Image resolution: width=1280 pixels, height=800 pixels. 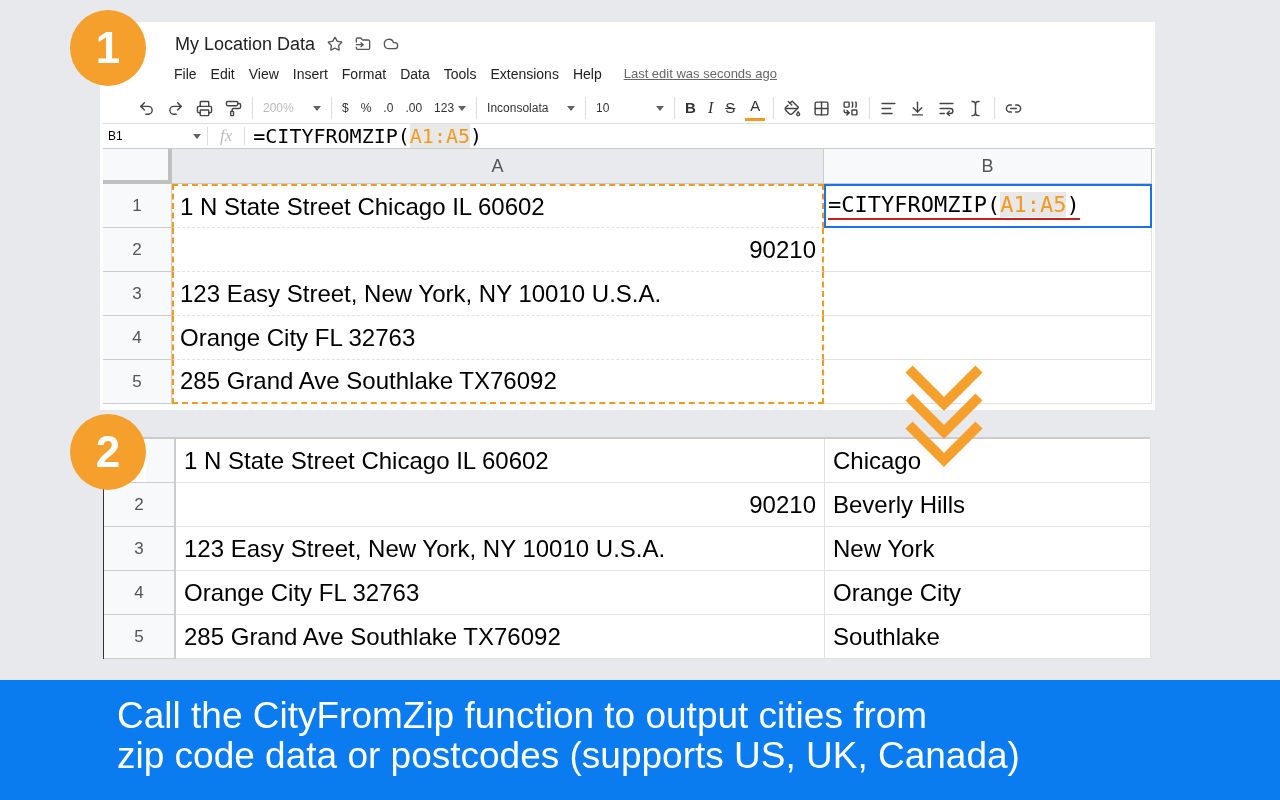 I want to click on active-cell: =CITYFROMZIP(A1:A5), so click(x=988, y=206).